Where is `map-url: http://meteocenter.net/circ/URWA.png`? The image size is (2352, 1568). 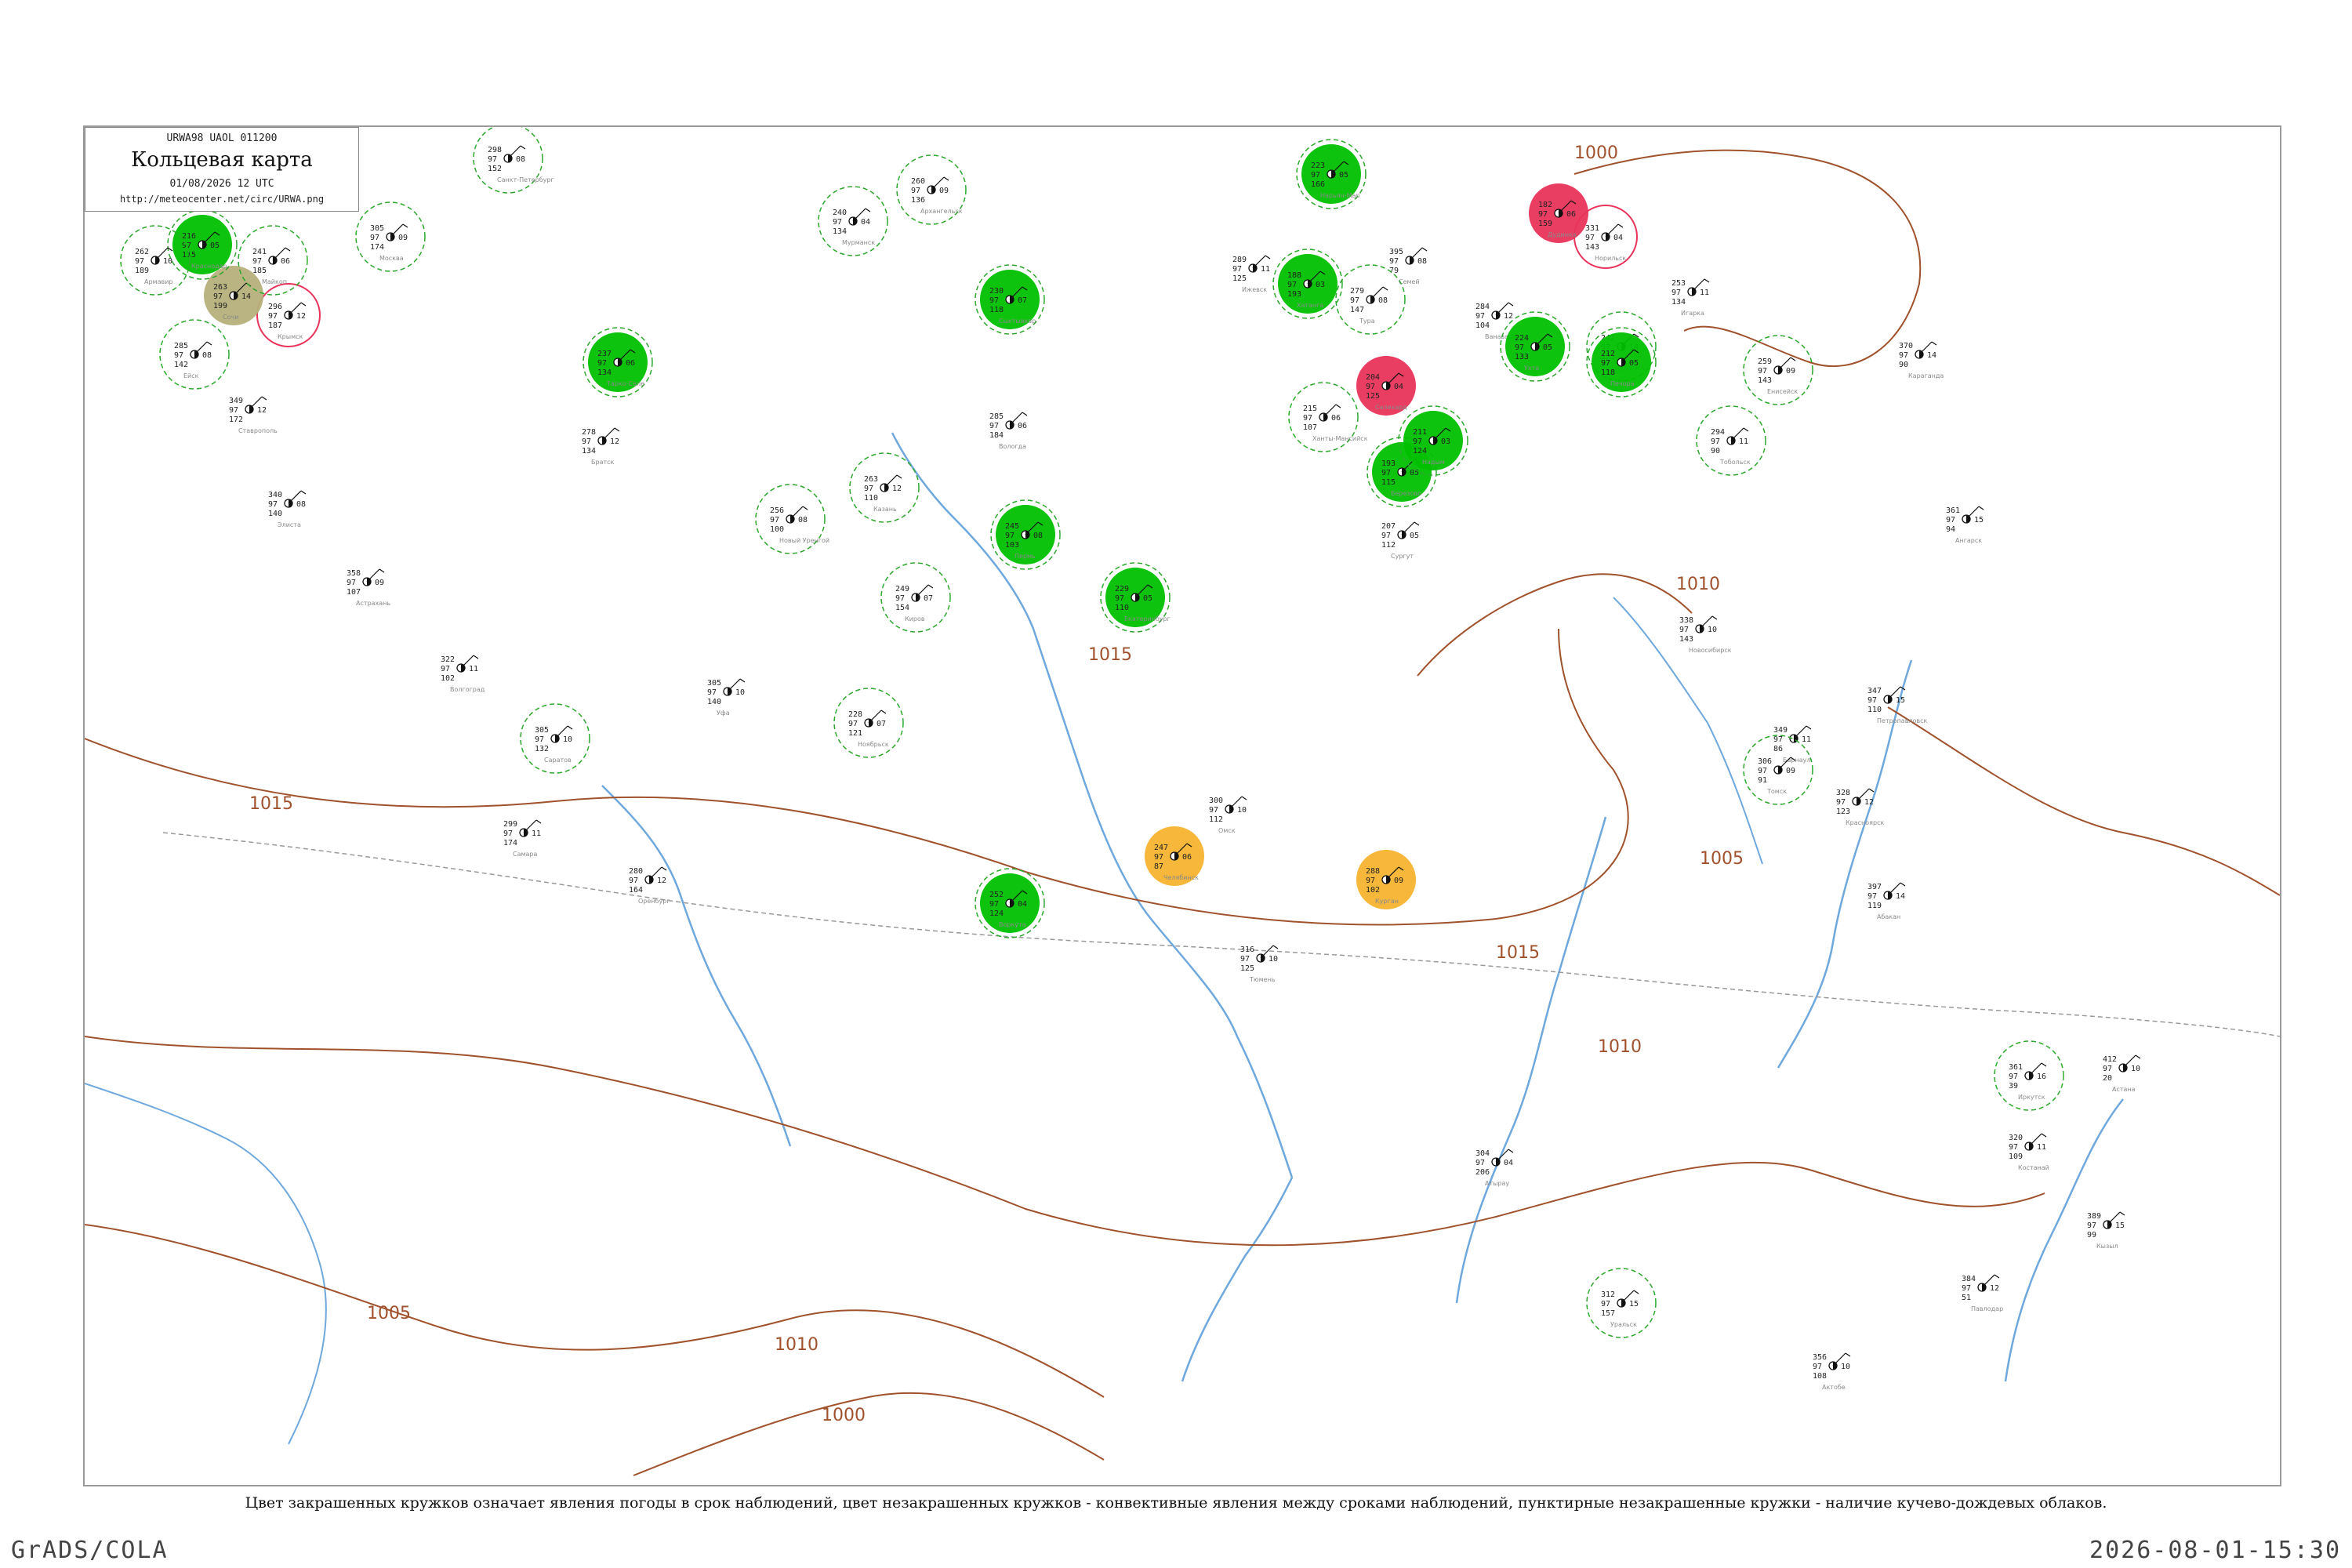
map-url: http://meteocenter.net/circ/URWA.png is located at coordinates (221, 199).